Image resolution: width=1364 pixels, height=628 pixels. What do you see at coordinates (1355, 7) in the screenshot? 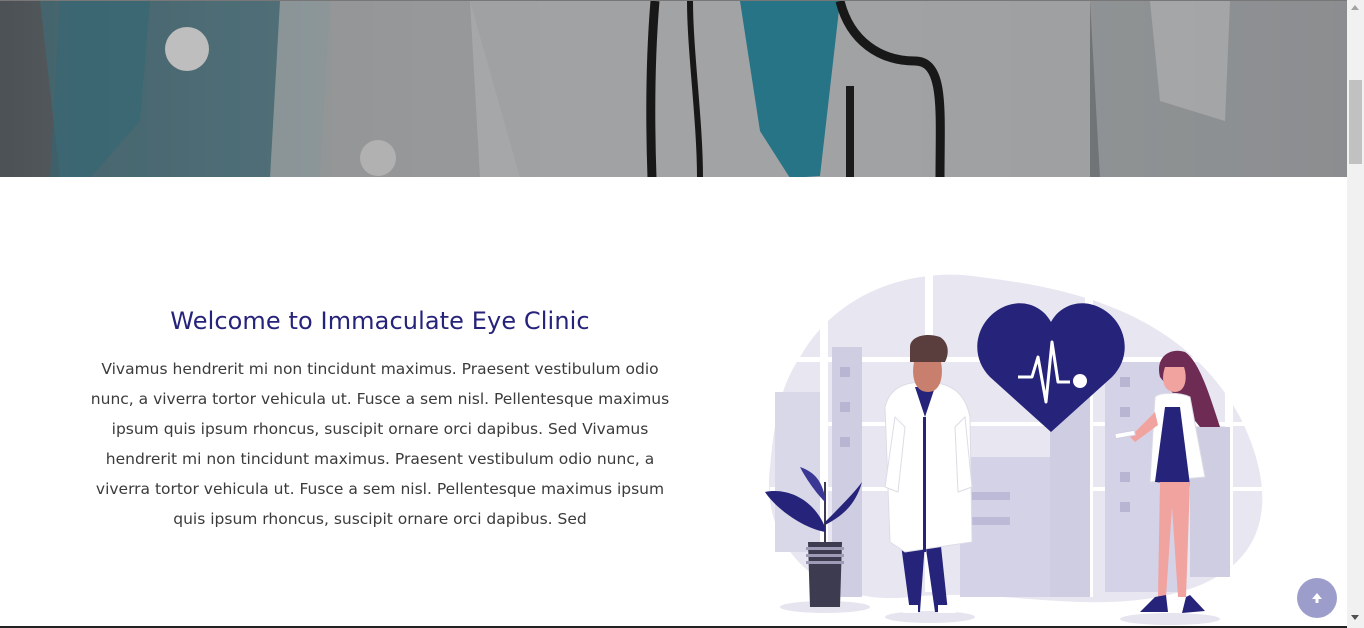
I see `scroll-up-arrow-icon` at bounding box center [1355, 7].